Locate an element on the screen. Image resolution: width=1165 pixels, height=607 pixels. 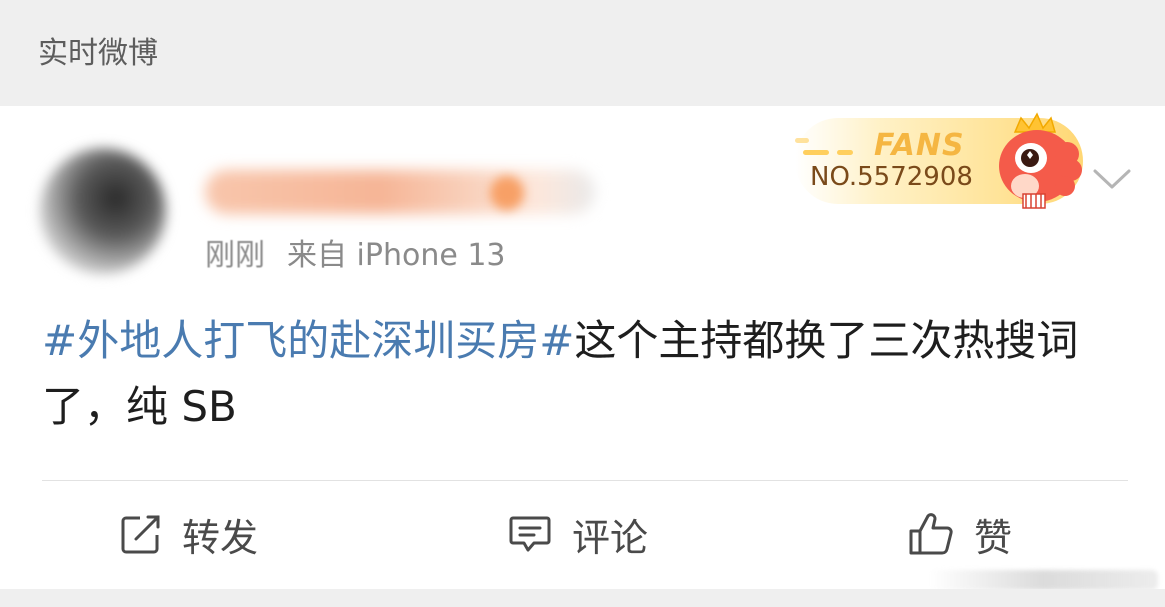
topic-link: #外地人打飞的赴深圳买房# is located at coordinates (308, 340).